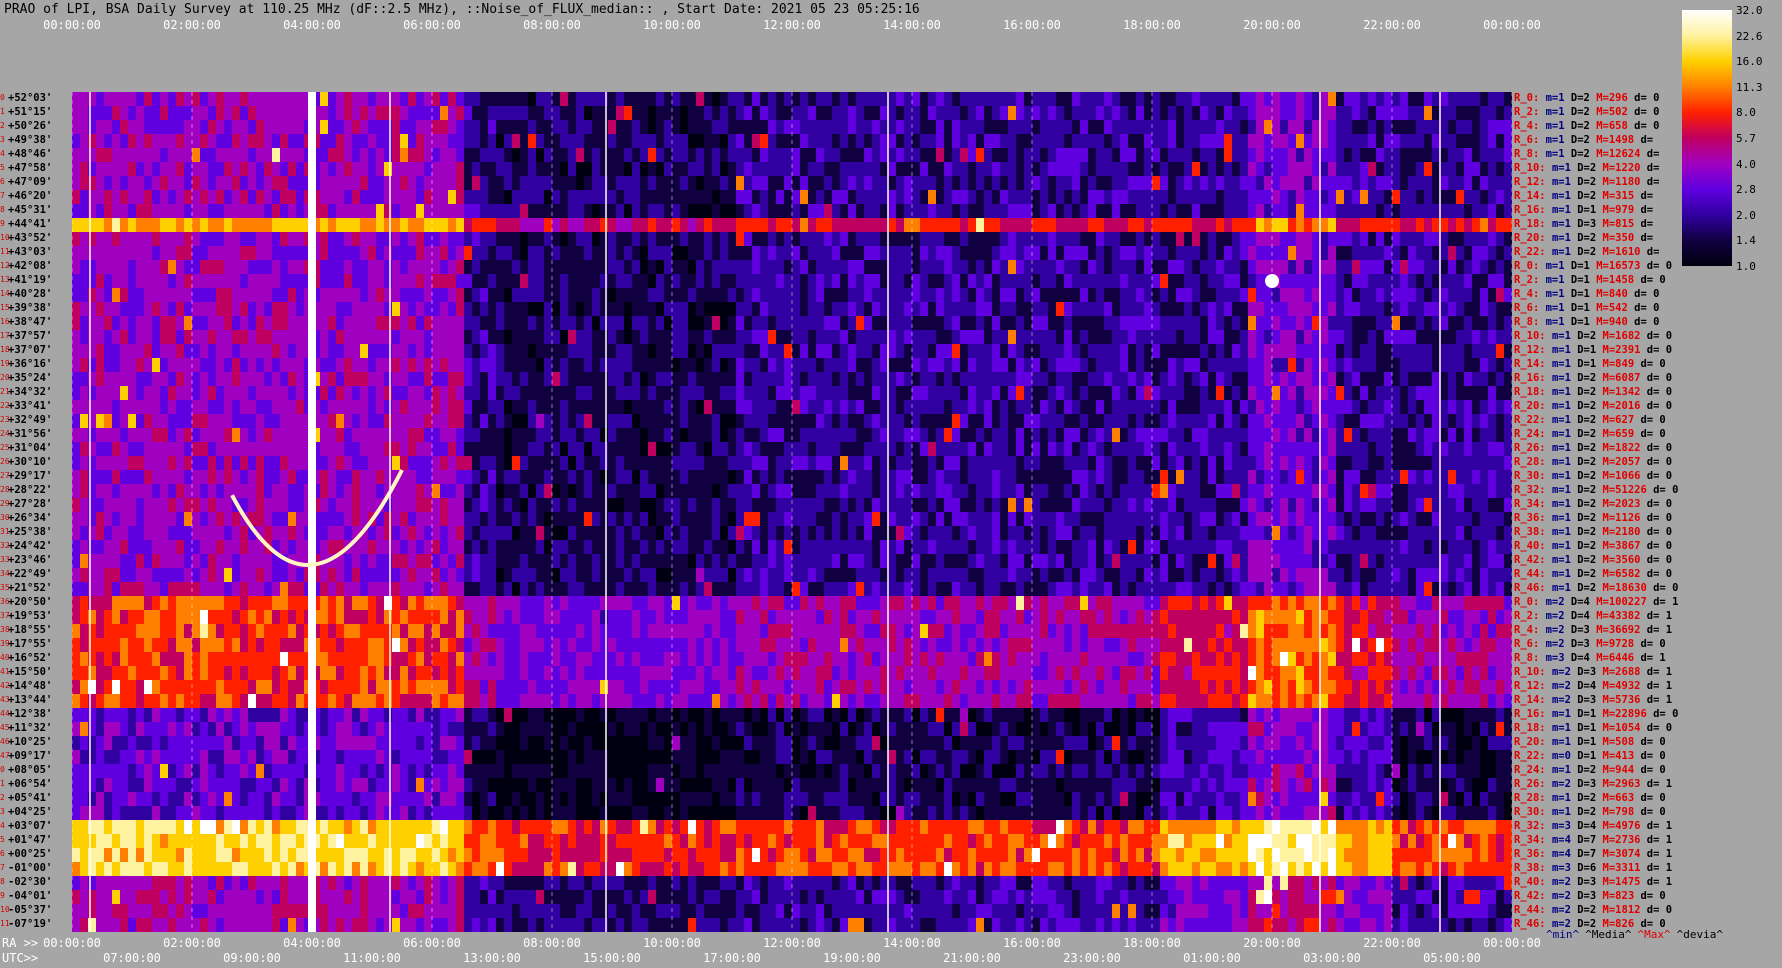 The image size is (1782, 968). What do you see at coordinates (1533, 812) in the screenshot?
I see `stat-r: R_30:` at bounding box center [1533, 812].